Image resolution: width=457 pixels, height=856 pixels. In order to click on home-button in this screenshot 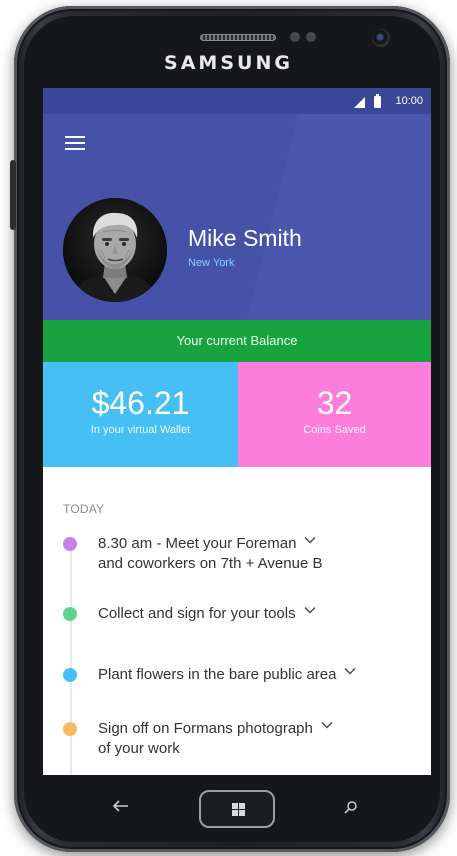, I will do `click(237, 809)`.